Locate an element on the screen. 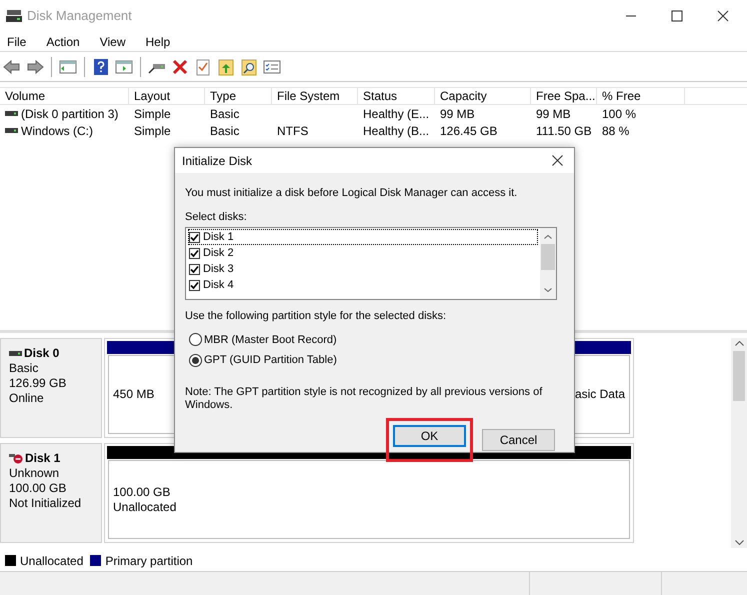  dialog-title: Initialize Disk is located at coordinates (217, 161).